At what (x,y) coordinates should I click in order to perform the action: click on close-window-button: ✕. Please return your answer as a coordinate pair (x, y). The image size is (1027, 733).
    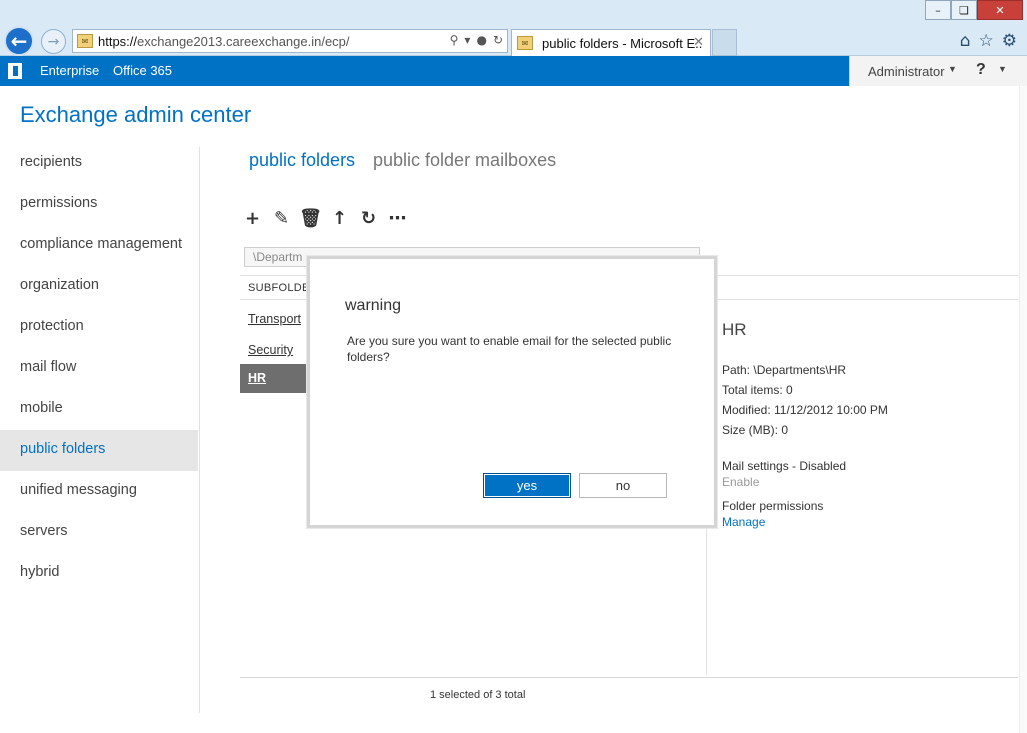
    Looking at the image, I should click on (1000, 10).